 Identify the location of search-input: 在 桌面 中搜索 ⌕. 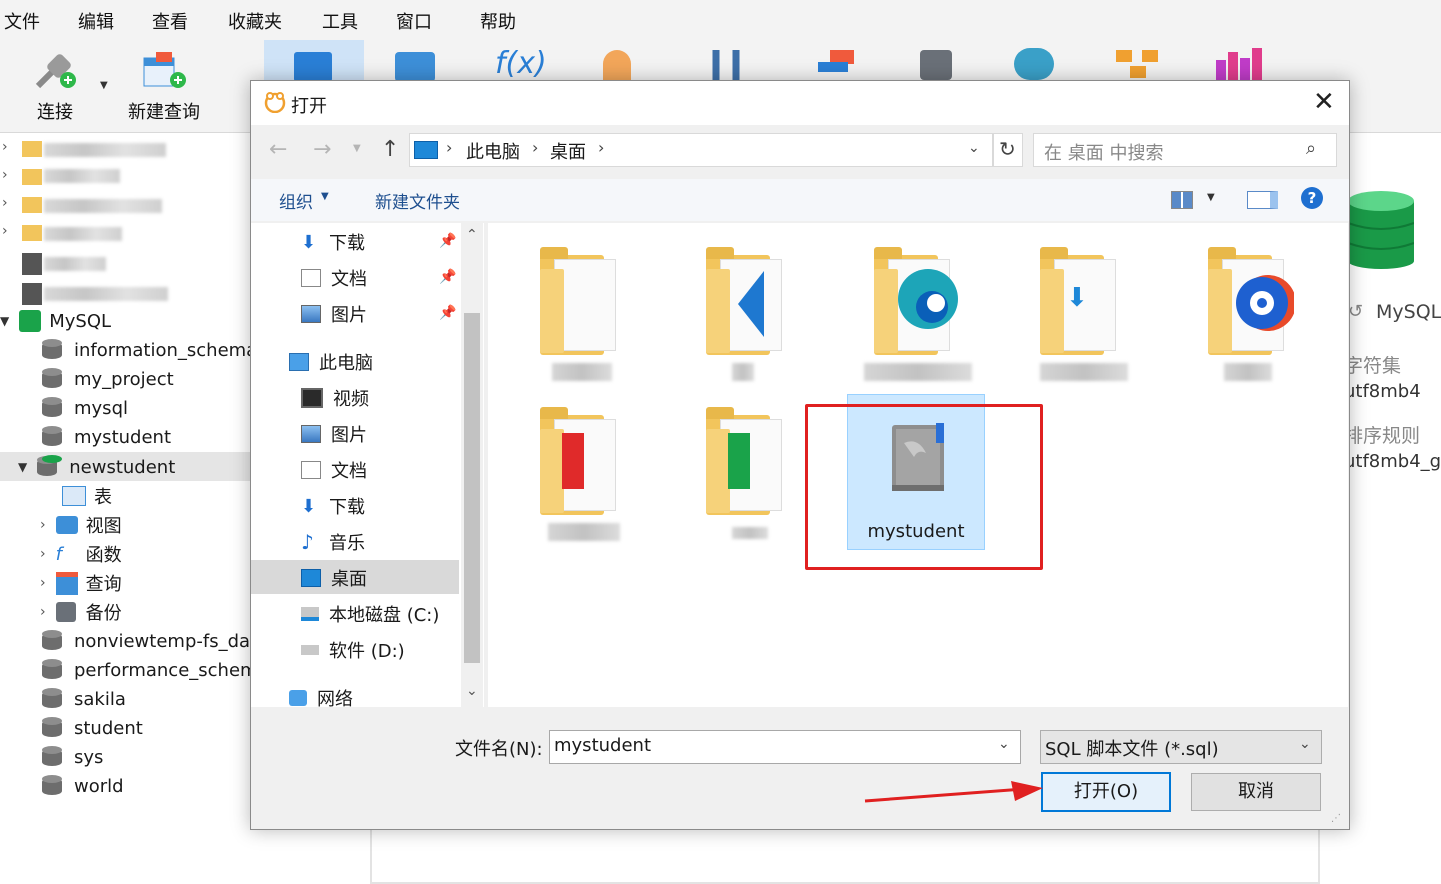
(1185, 150).